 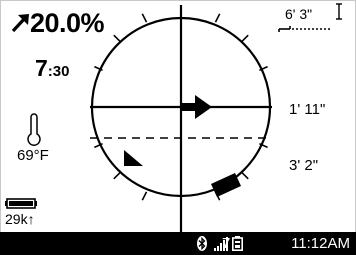 I want to click on range-arrow: ↑, so click(x=31, y=219).